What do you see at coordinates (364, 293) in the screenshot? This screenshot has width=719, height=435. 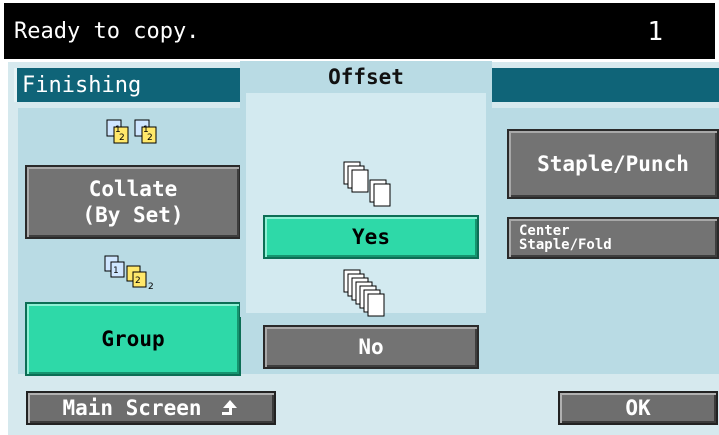 I see `no-offset-stack-icon` at bounding box center [364, 293].